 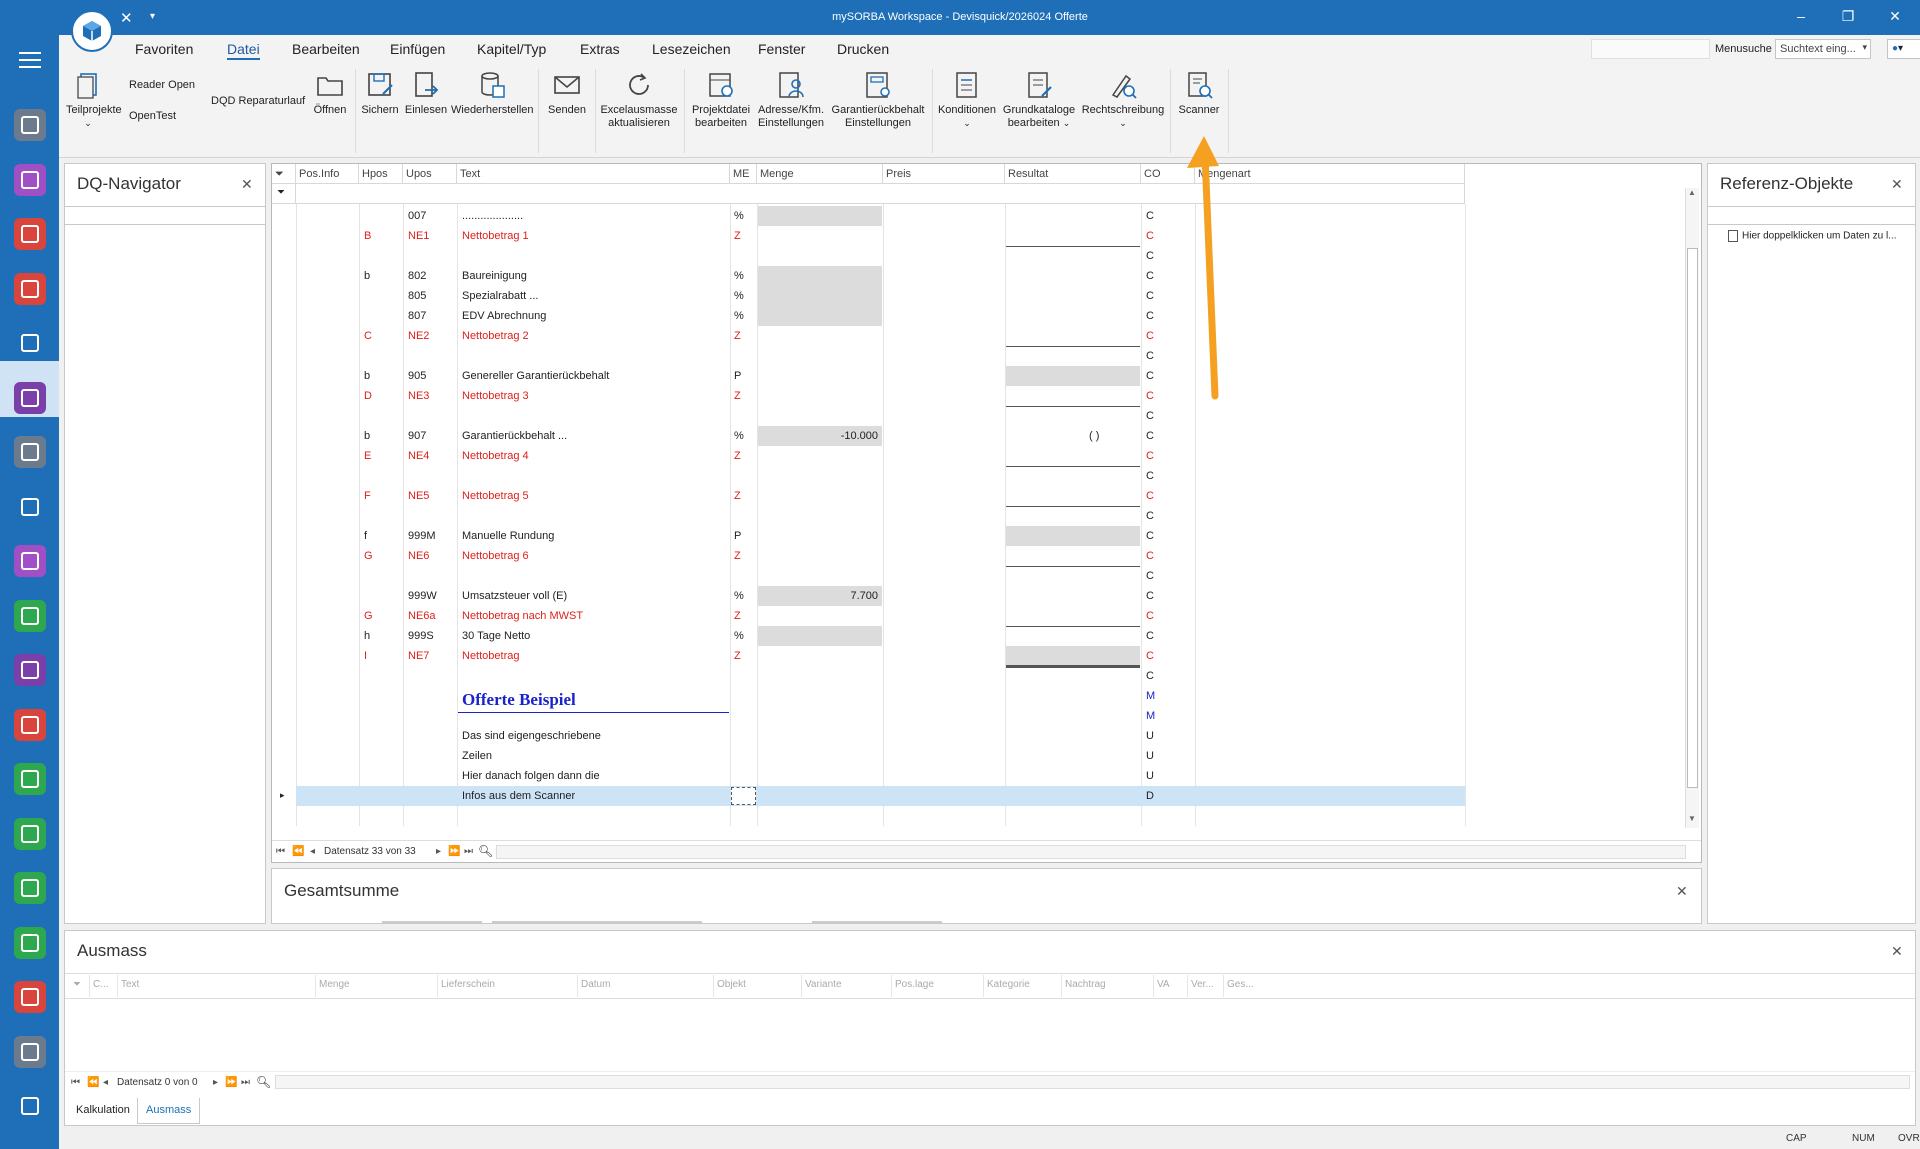 I want to click on cell-hpos: E, so click(x=367, y=456).